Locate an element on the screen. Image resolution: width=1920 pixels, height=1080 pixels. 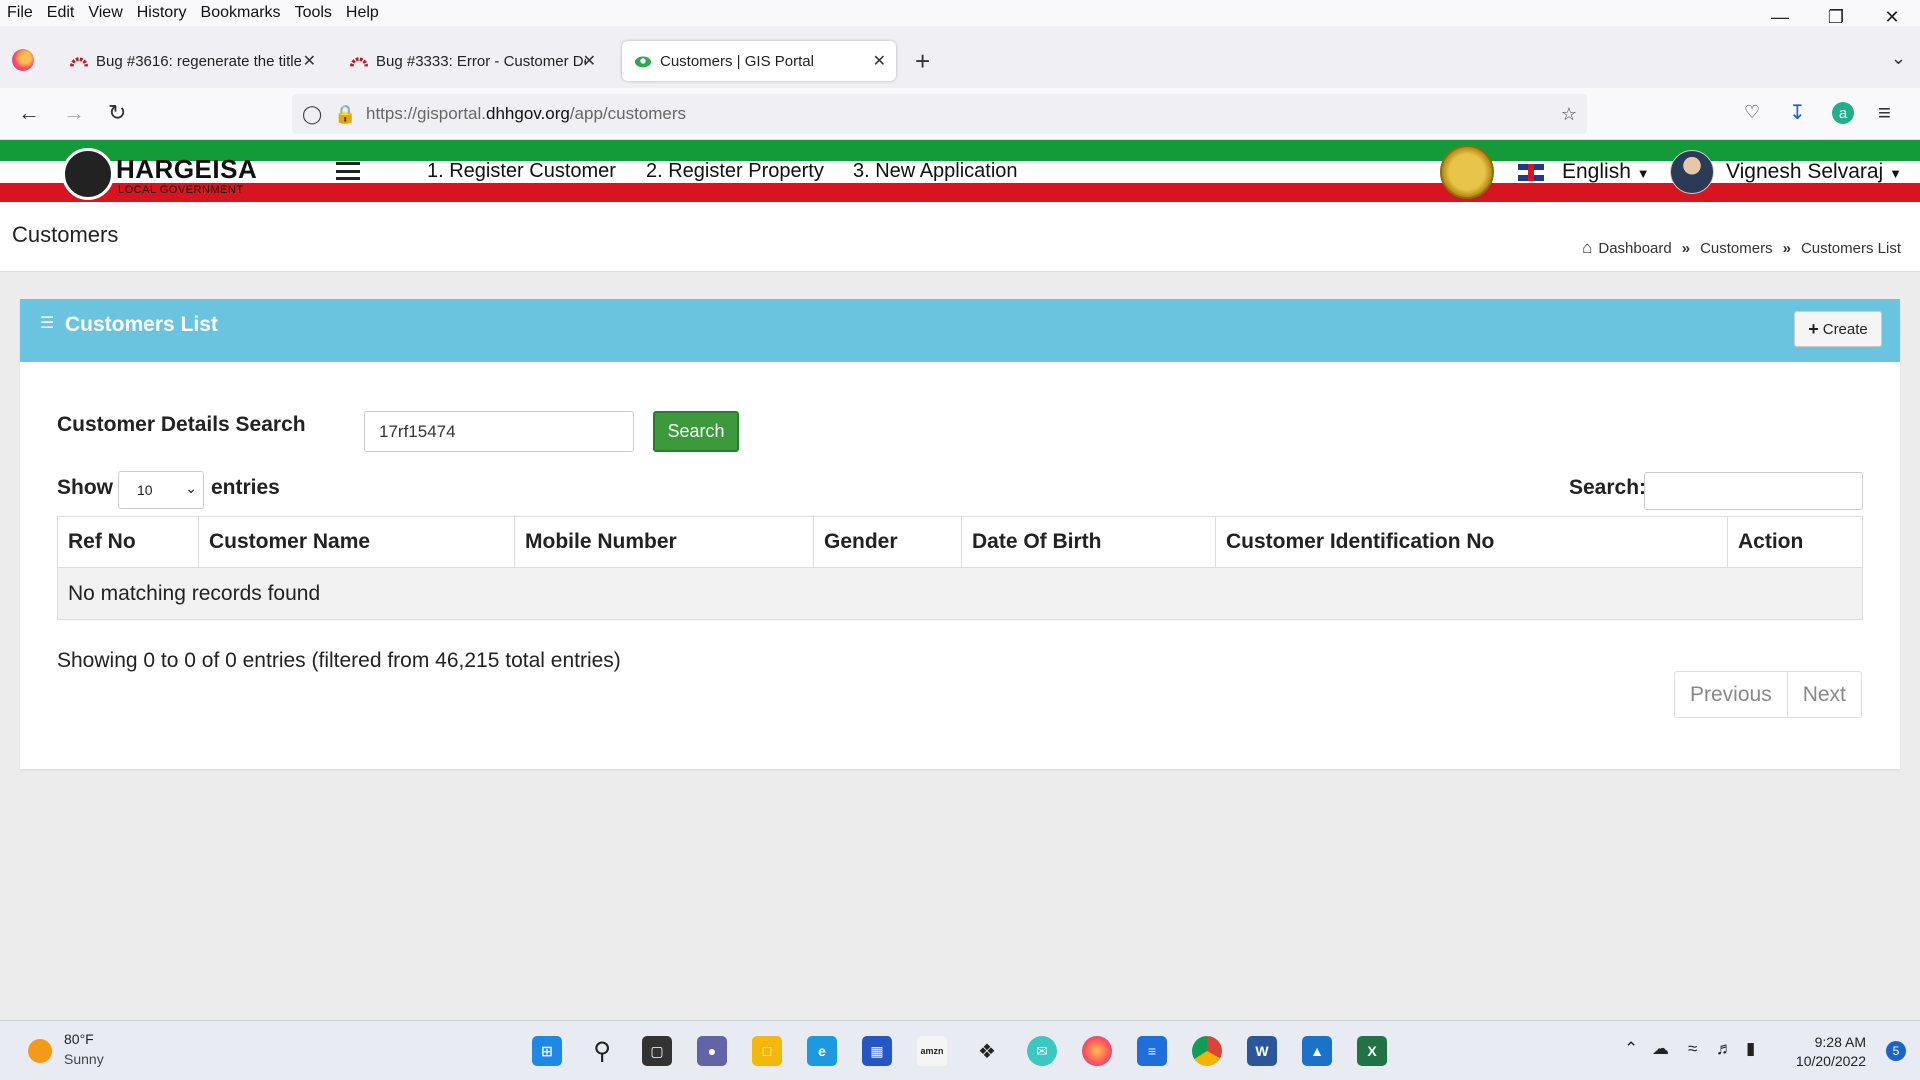
search-icon: ⚲ is located at coordinates (602, 1051).